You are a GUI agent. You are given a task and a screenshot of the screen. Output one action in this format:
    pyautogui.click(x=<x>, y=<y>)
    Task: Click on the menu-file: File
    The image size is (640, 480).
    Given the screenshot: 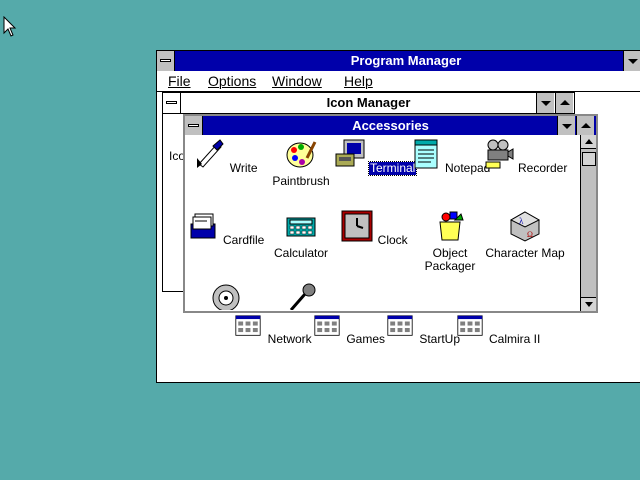 What is the action you would take?
    pyautogui.click(x=179, y=81)
    